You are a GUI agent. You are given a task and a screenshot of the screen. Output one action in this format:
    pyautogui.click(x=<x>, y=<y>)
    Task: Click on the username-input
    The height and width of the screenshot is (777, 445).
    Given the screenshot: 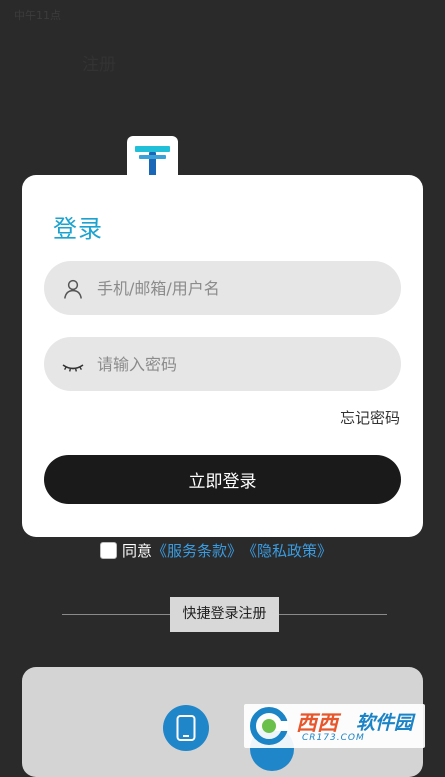 What is the action you would take?
    pyautogui.click(x=242, y=288)
    